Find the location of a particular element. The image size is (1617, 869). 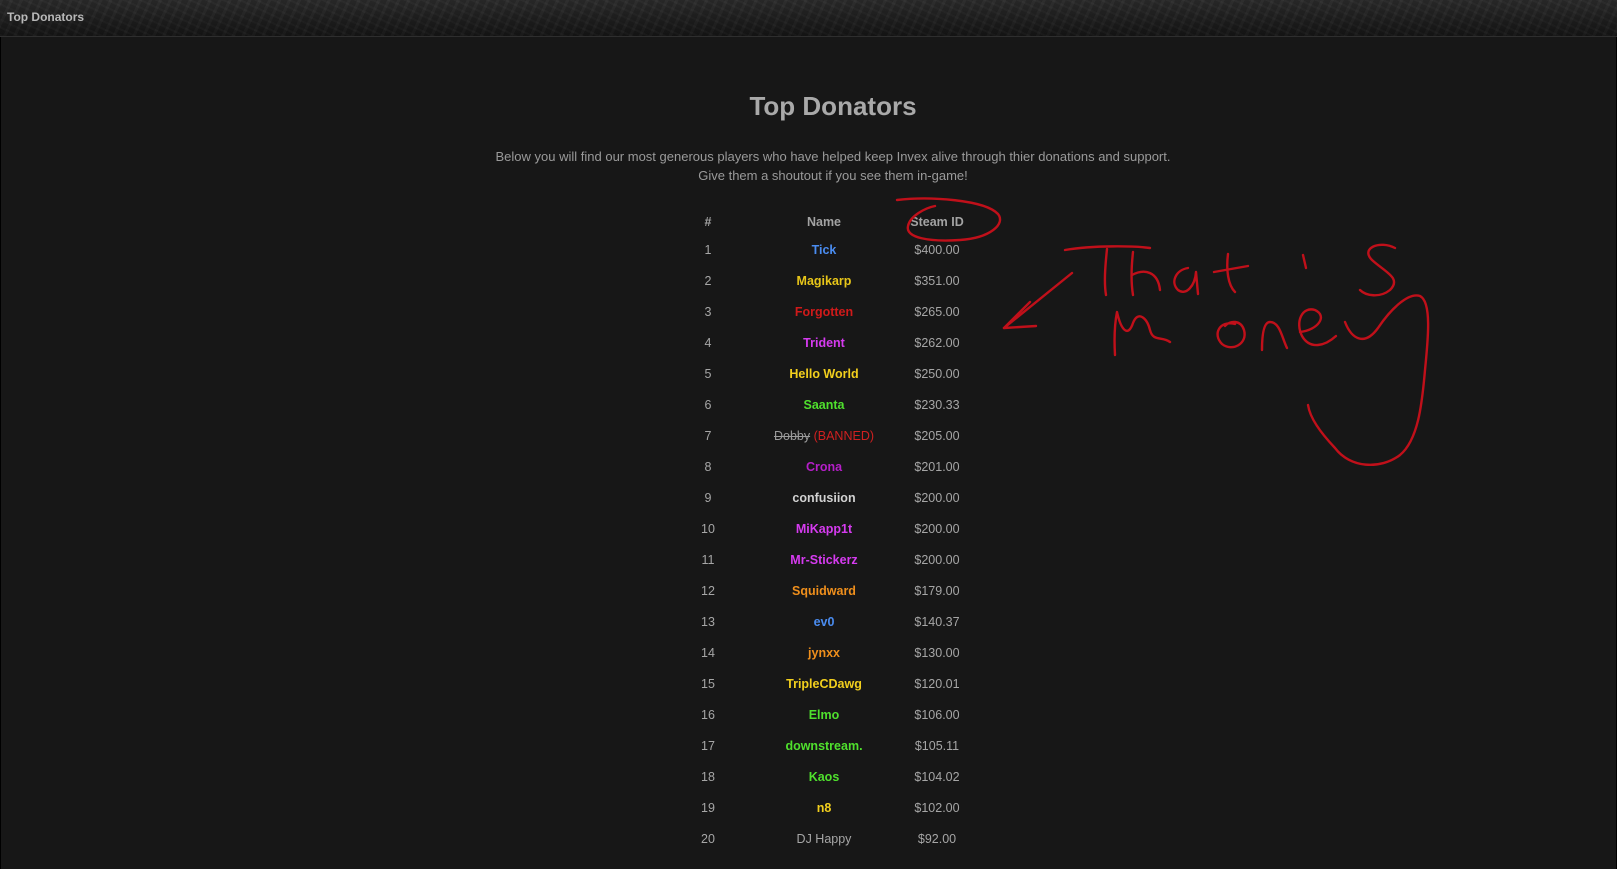

donor-name: MiKapp1t is located at coordinates (824, 528).